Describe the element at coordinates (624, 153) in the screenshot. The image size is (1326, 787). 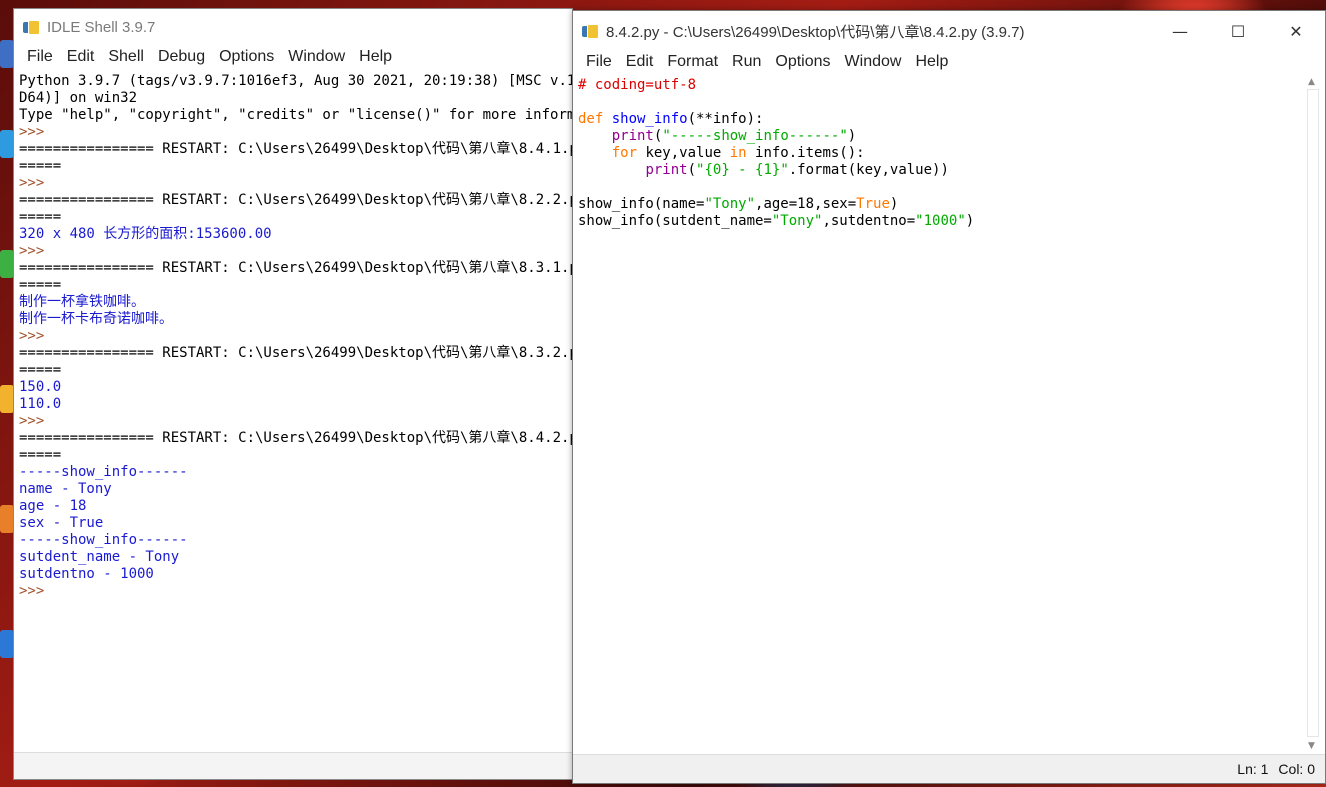
I see `code-token: for` at that location.